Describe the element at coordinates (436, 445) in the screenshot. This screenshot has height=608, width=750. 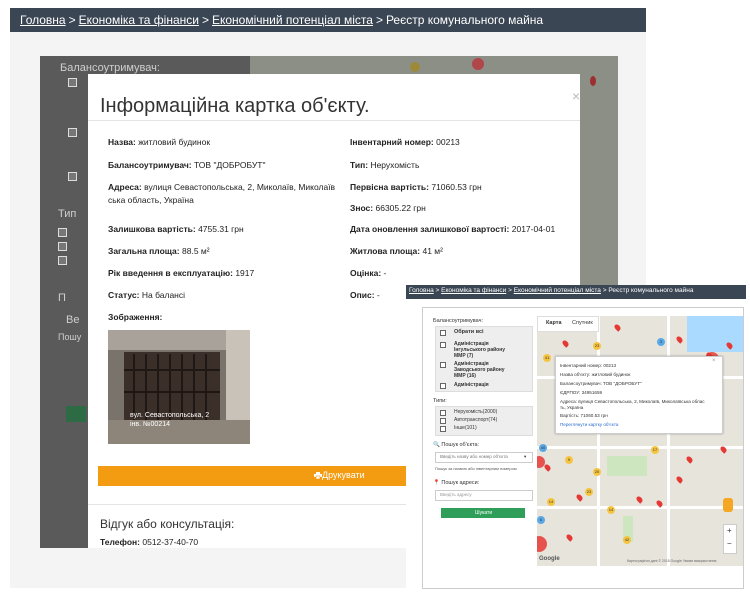
I see `search-icon: 🔍` at that location.